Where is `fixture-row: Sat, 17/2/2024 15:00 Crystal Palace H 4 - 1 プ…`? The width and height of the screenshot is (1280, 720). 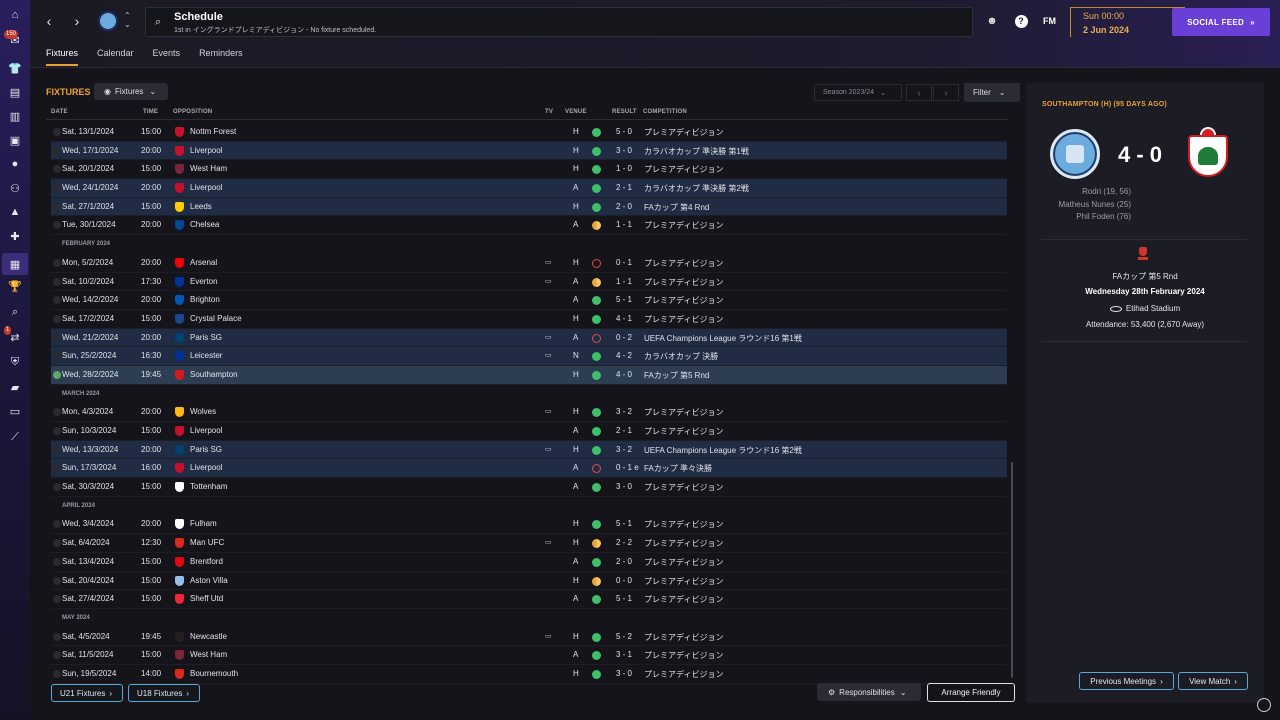 fixture-row: Sat, 17/2/2024 15:00 Crystal Palace H 4 - 1 プ… is located at coordinates (529, 319).